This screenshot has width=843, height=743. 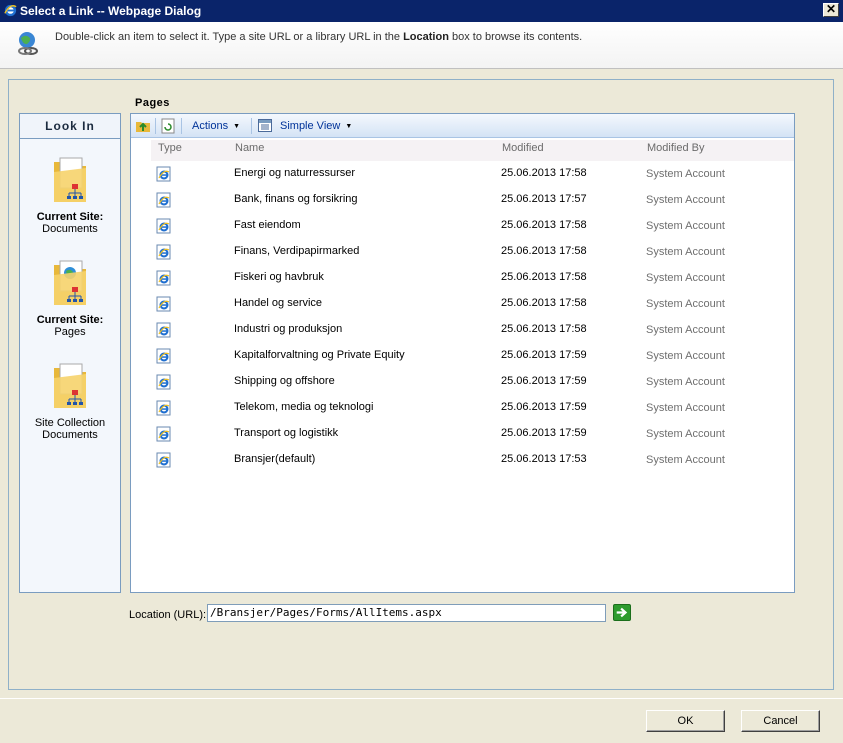 What do you see at coordinates (544, 199) in the screenshot?
I see `row-modified: 25.06.2013 17:57` at bounding box center [544, 199].